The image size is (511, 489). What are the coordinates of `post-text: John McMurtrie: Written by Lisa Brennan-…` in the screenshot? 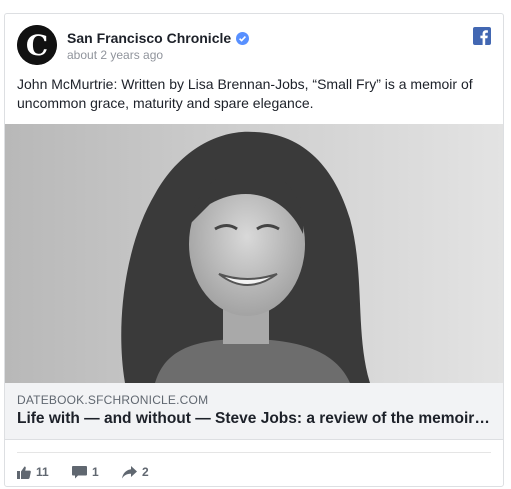 It's located at (245, 93).